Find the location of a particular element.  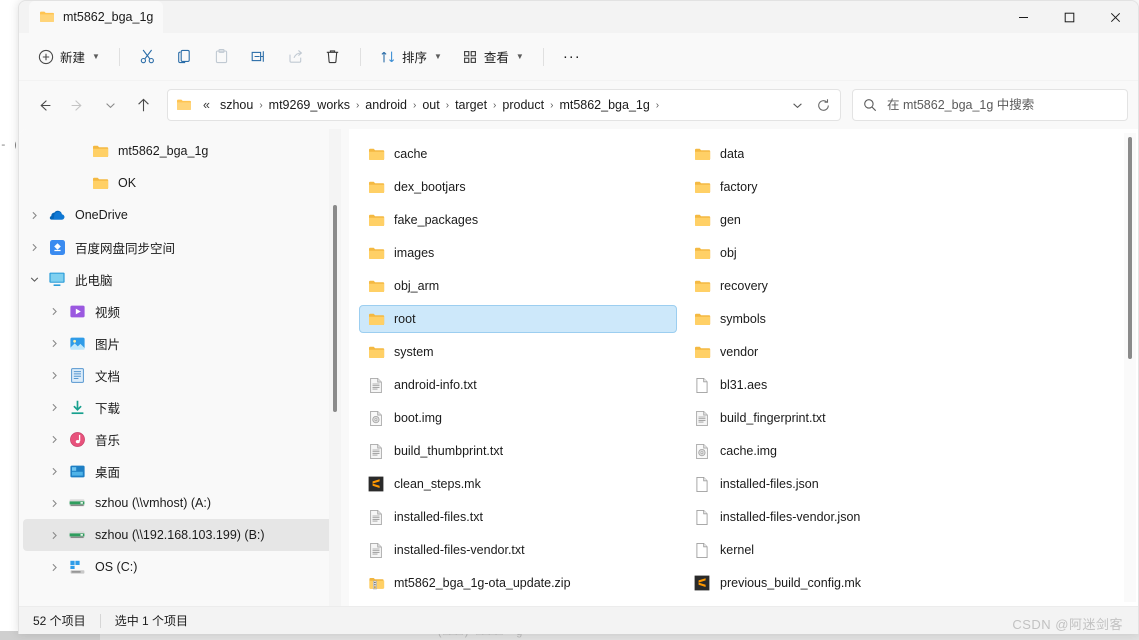

file-item: fake_packages is located at coordinates (518, 220).